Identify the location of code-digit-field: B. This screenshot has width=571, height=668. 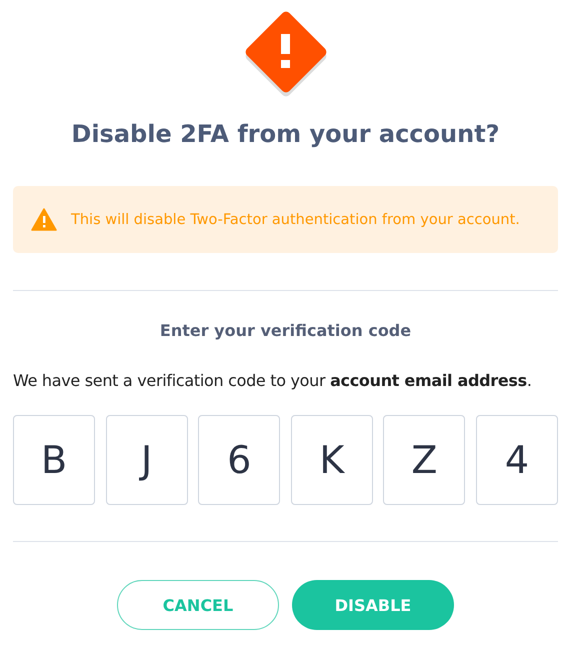
(54, 460).